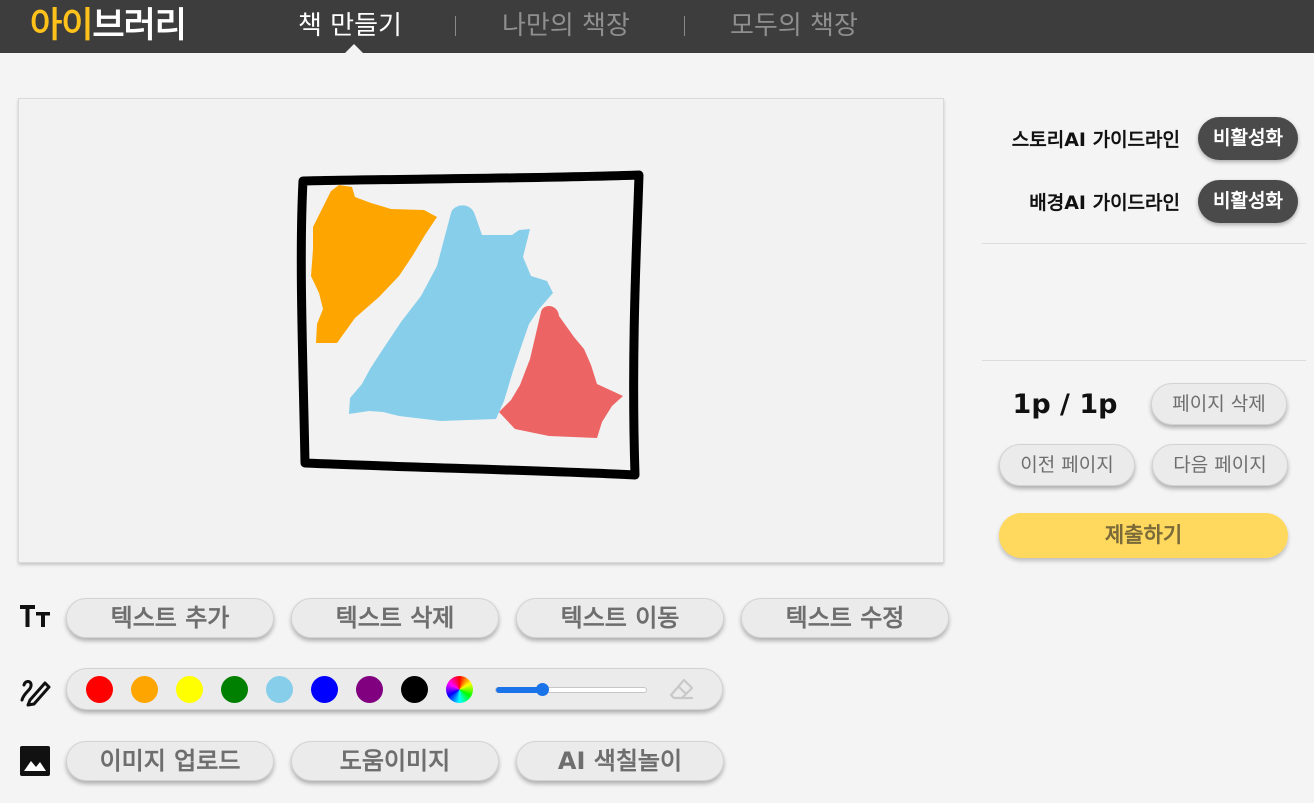 This screenshot has width=1314, height=803. I want to click on edit-text-button: 텍스트 수정, so click(845, 618).